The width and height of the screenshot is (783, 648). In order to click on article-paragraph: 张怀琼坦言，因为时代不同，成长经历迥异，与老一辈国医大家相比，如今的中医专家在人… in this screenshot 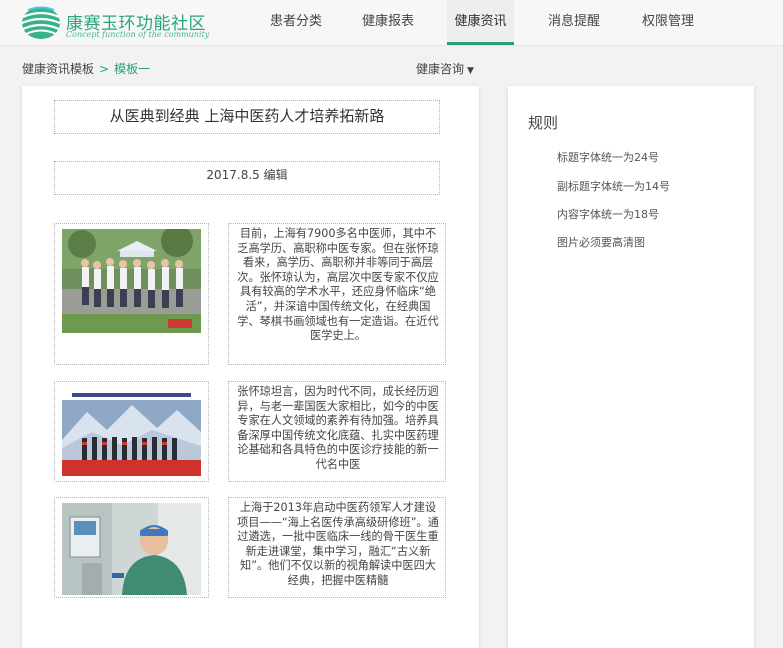, I will do `click(337, 431)`.